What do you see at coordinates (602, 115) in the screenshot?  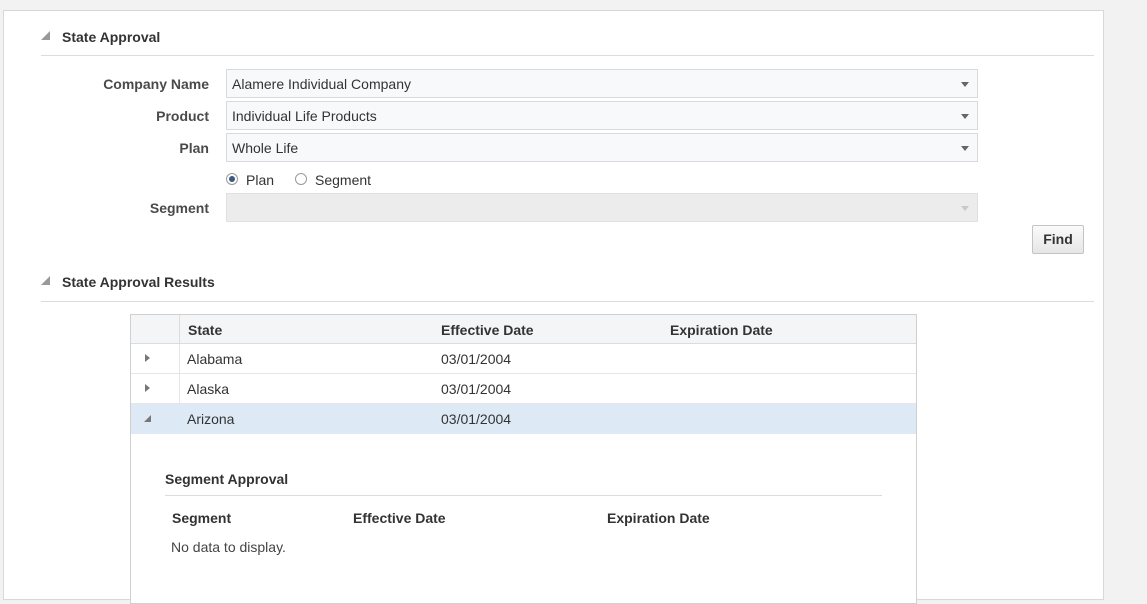 I see `product-select: Individual Life Products` at bounding box center [602, 115].